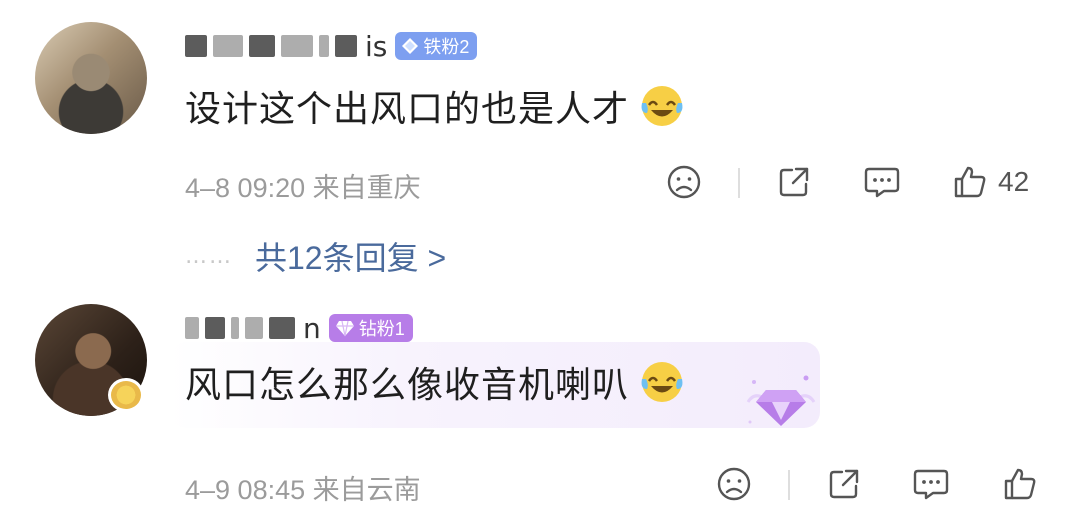 This screenshot has width=1080, height=516. What do you see at coordinates (540, 182) in the screenshot?
I see `comment-meta: 4–8 09:20 来自重庆 42` at bounding box center [540, 182].